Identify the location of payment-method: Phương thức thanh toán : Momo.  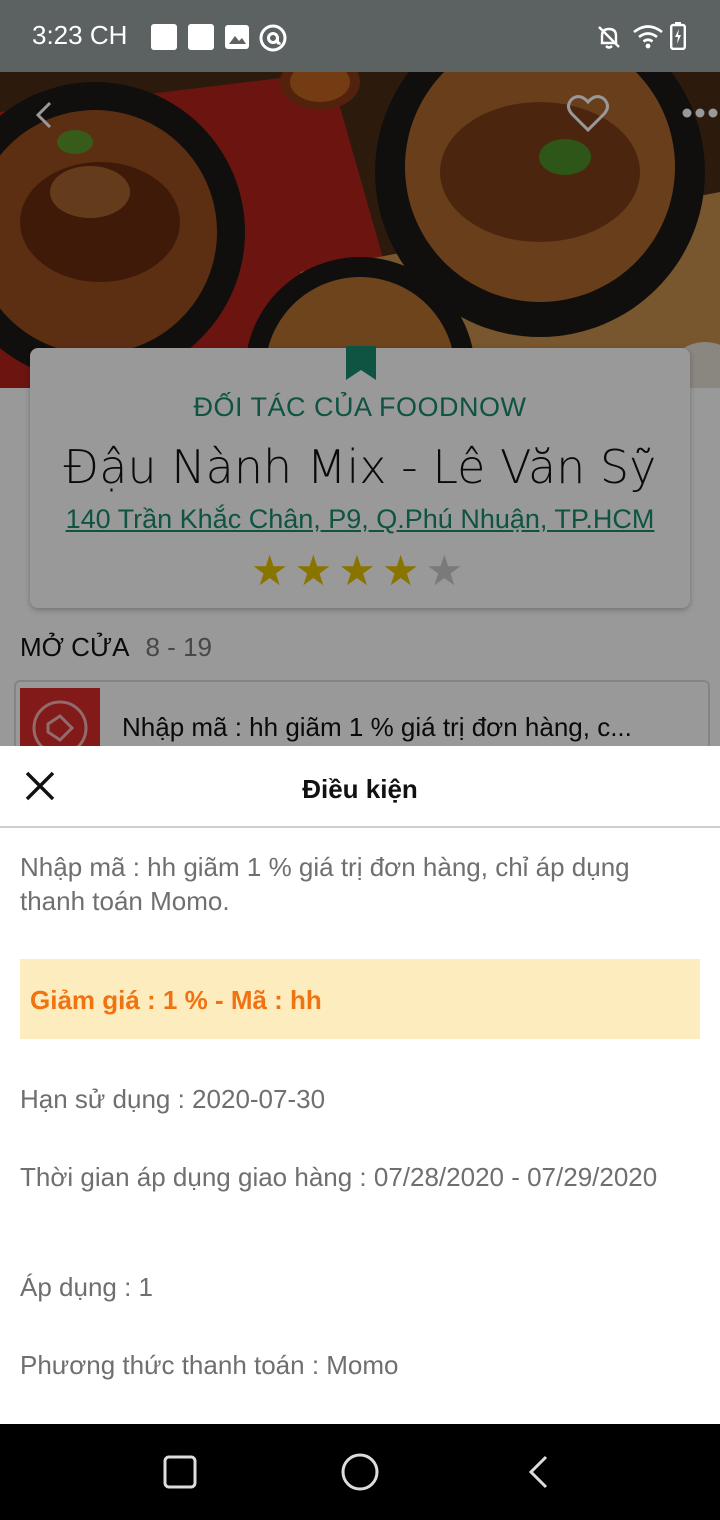
(209, 1365).